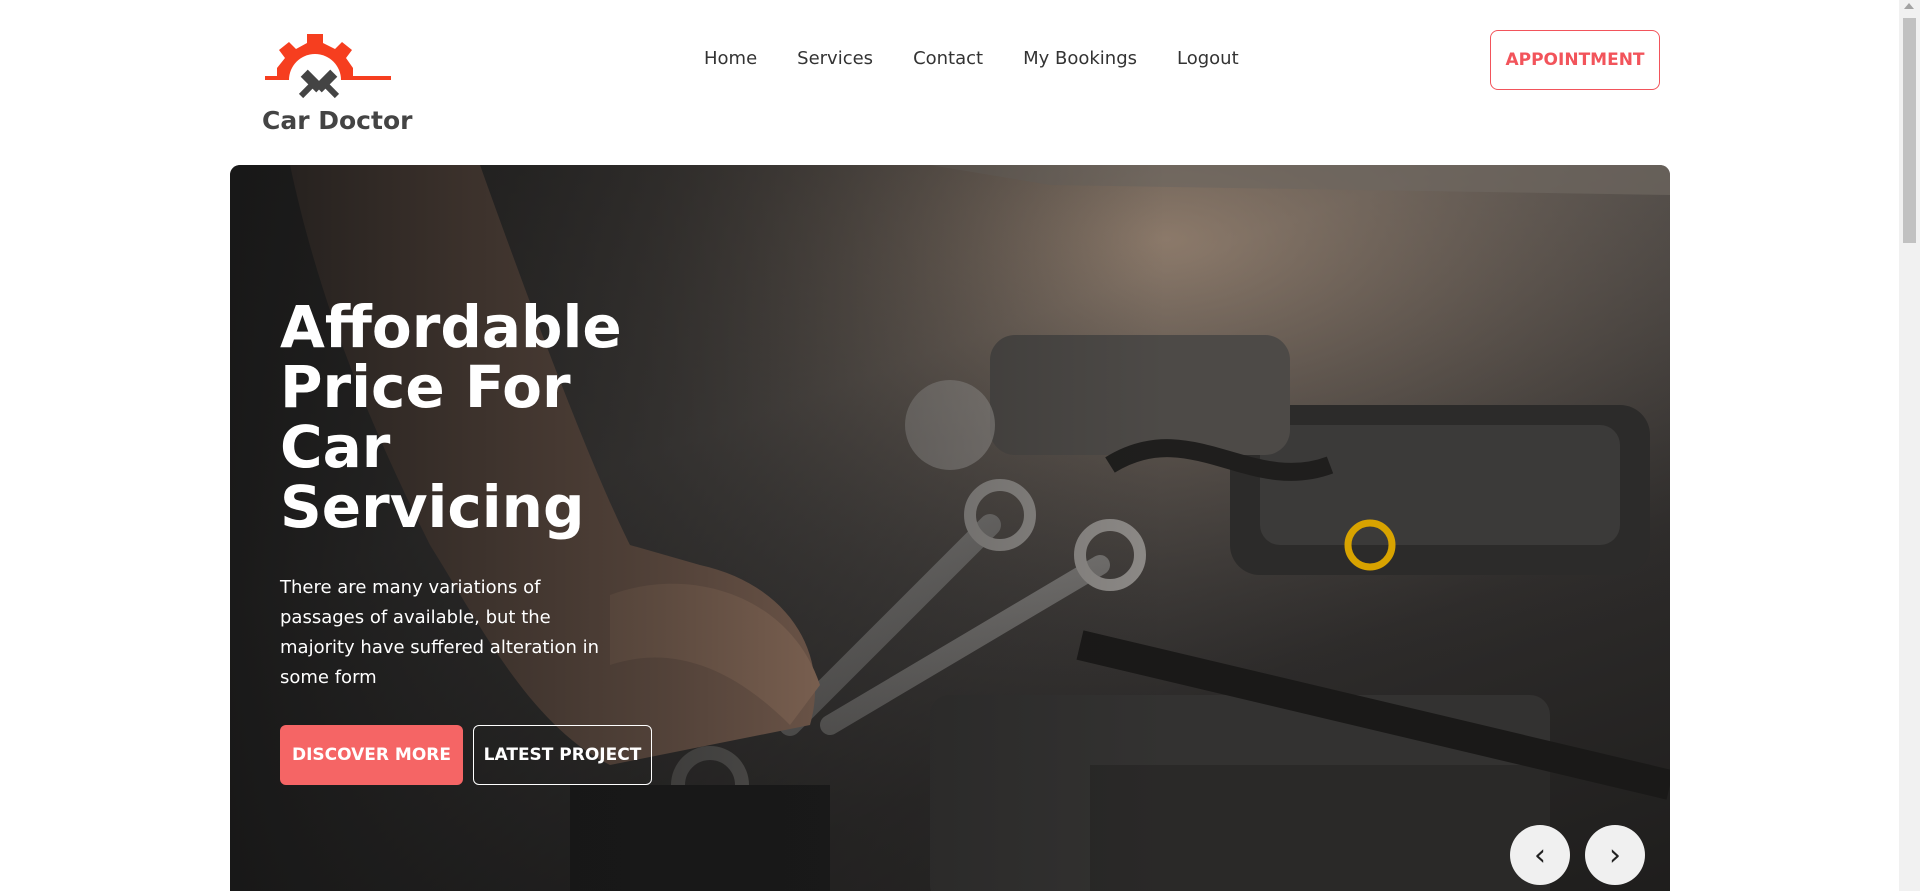 The width and height of the screenshot is (1920, 891). I want to click on main-nav: Home Services Contact My Bookings Logout, so click(971, 58).